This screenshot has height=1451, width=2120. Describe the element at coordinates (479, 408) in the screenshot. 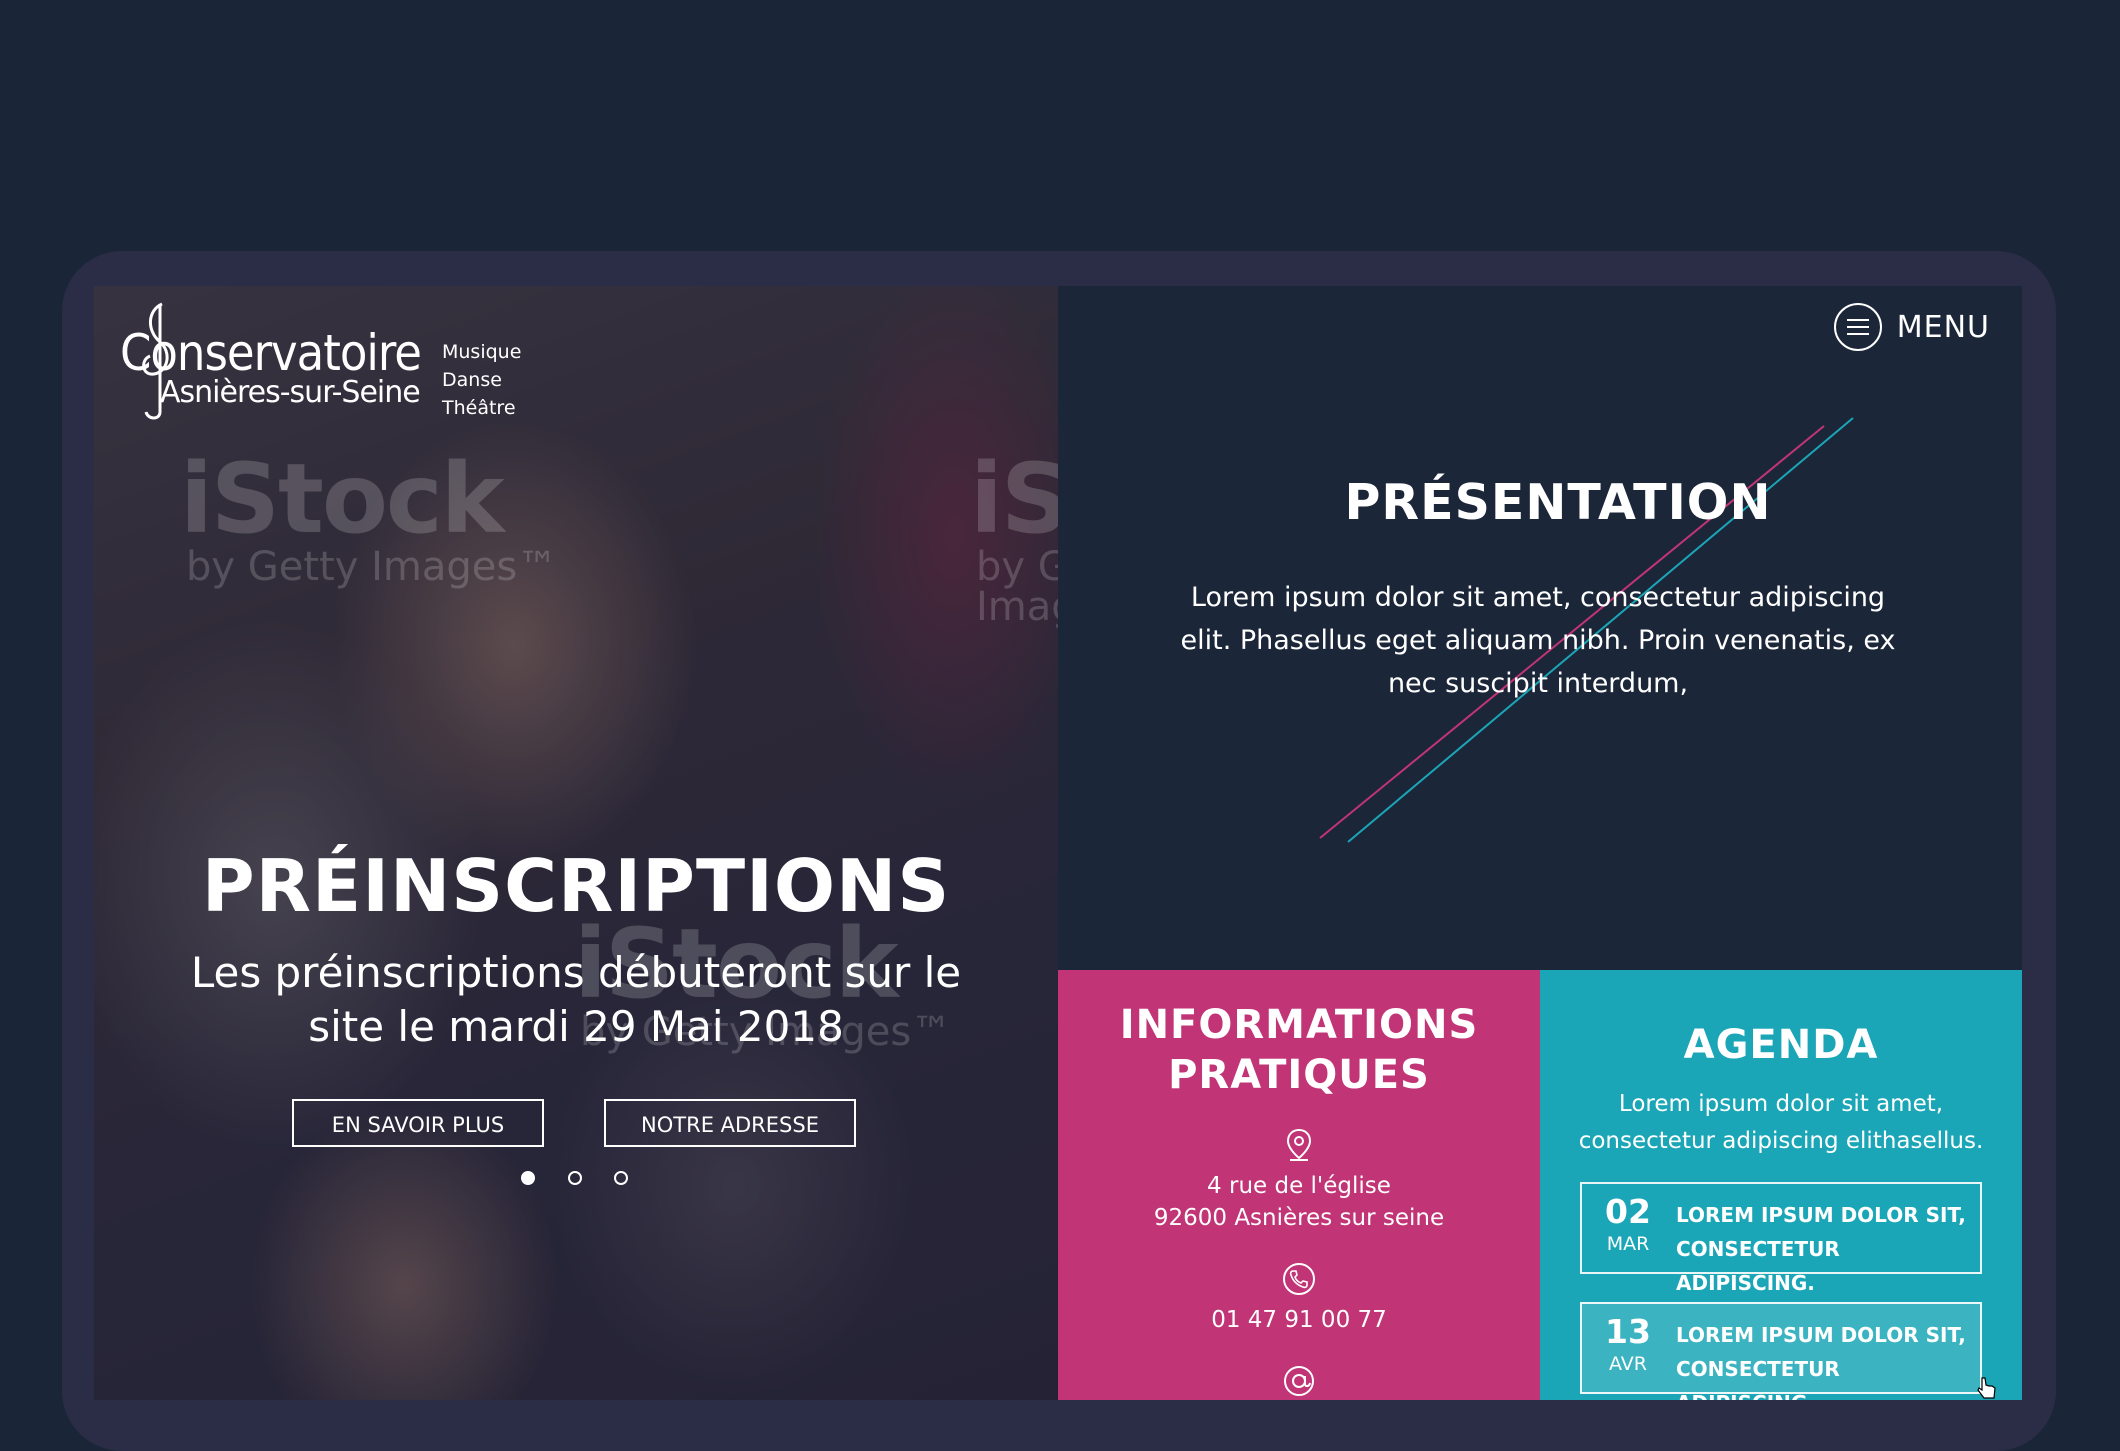

I see `logo-tag-theatre: Théâtre` at that location.